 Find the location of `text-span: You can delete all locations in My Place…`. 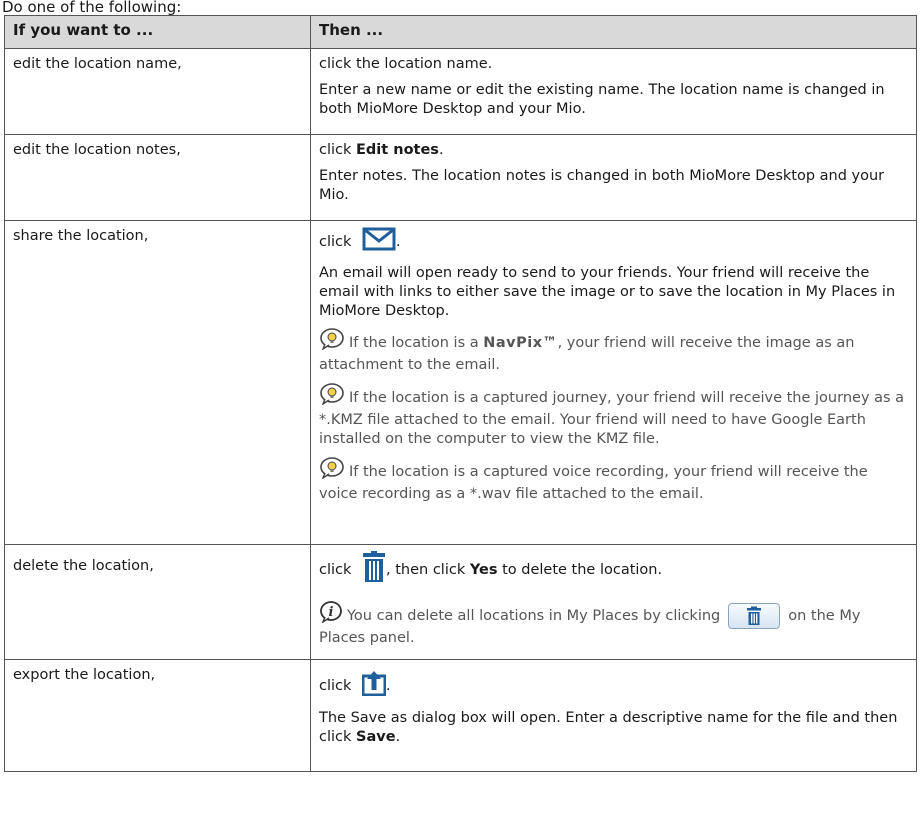

text-span: You can delete all locations in My Place… is located at coordinates (534, 616).